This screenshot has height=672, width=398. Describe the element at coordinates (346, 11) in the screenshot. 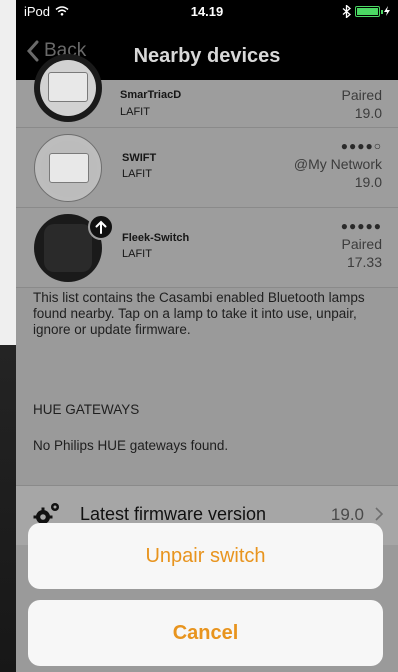

I see `bluetooth-icon` at that location.